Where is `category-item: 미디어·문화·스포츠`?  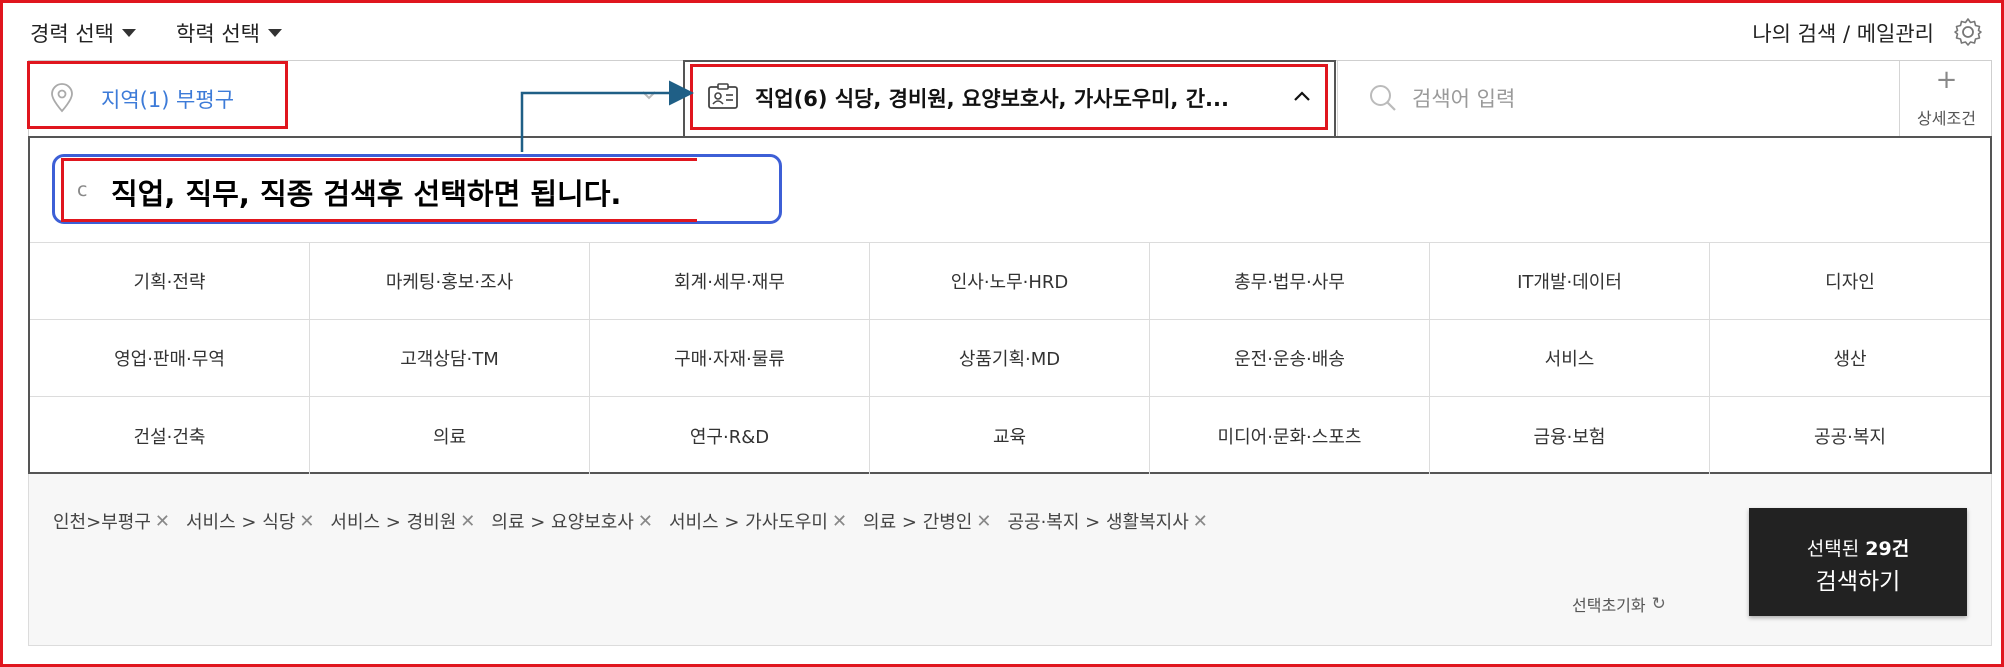 category-item: 미디어·문화·스포츠 is located at coordinates (1290, 435).